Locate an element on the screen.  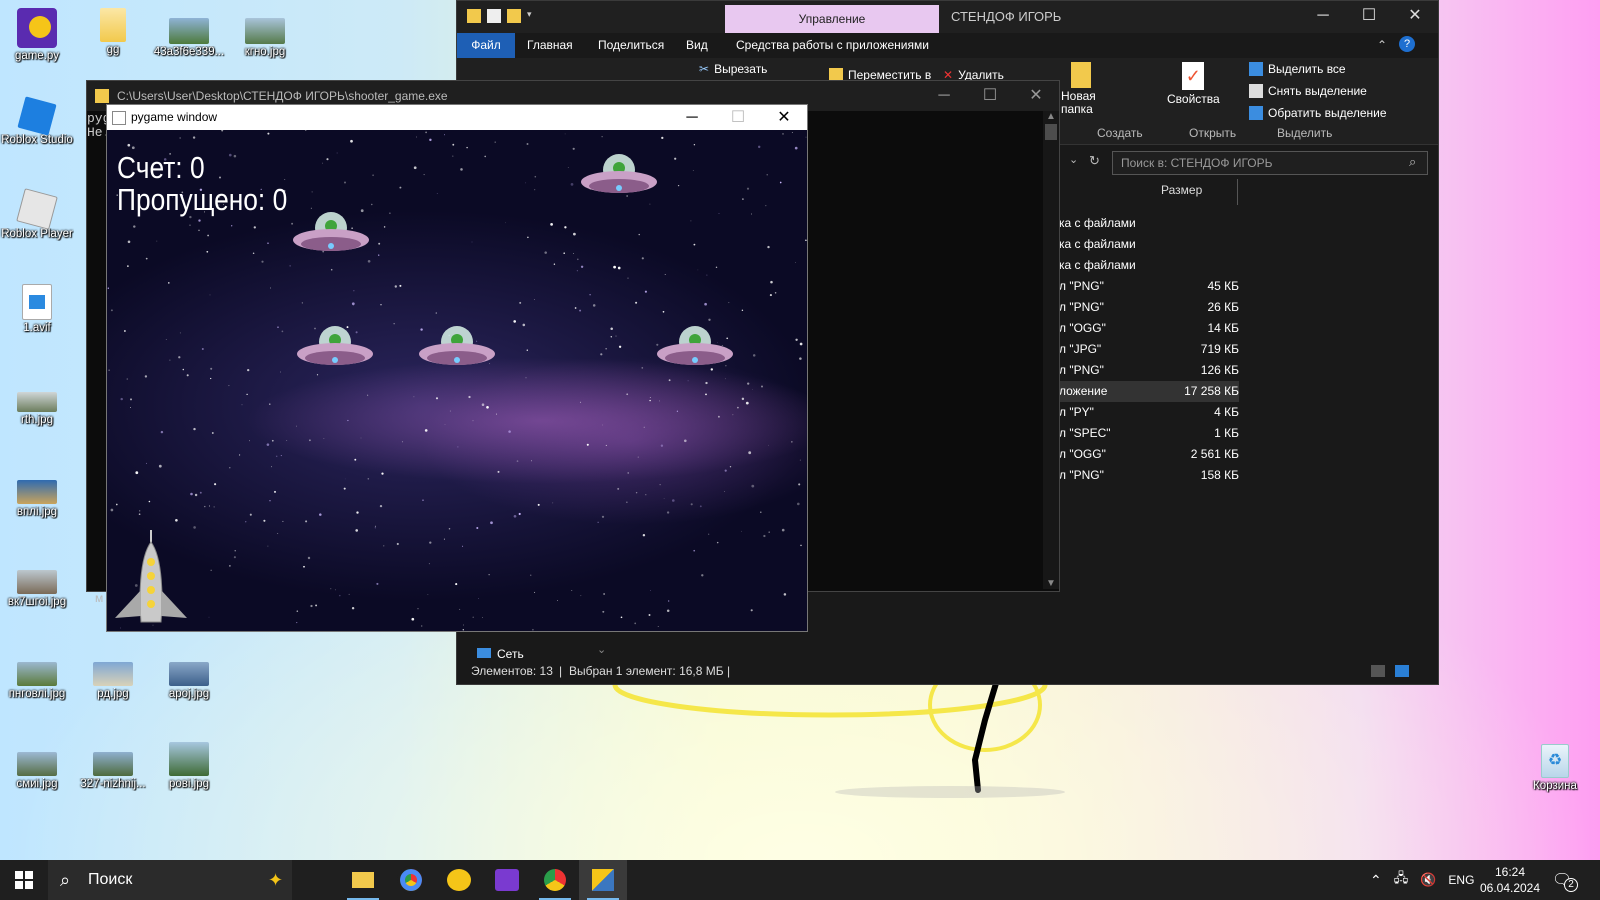
console-scrollbar: ▲ ▼ is located at coordinates (1051, 350).